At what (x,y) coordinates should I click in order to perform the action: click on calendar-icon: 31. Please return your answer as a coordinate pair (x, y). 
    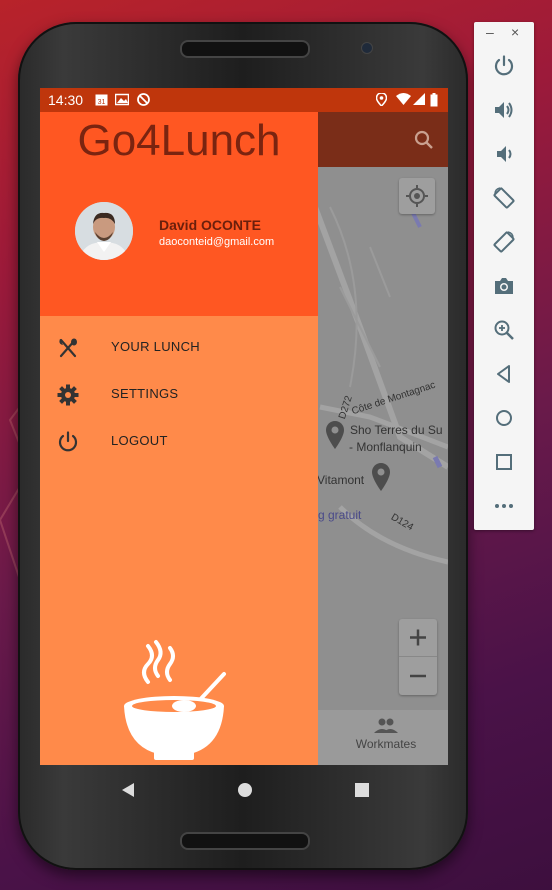
    Looking at the image, I should click on (101, 100).